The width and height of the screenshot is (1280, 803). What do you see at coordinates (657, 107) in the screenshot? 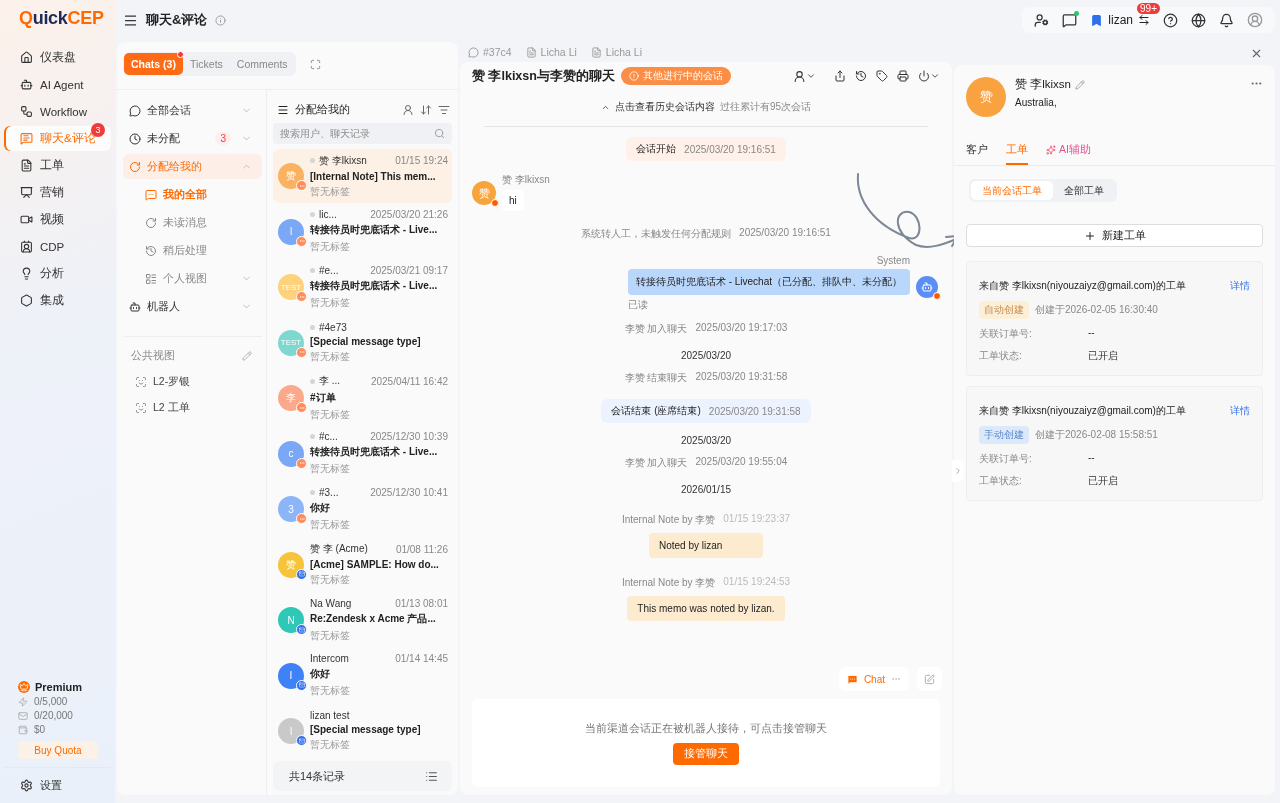
I see `history-link: 点击查看历史会话内容` at bounding box center [657, 107].